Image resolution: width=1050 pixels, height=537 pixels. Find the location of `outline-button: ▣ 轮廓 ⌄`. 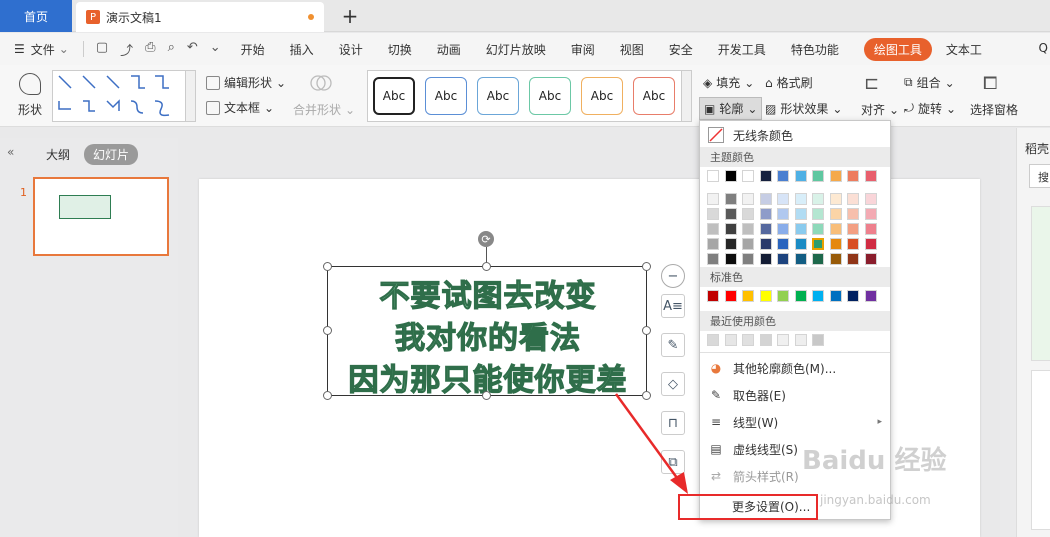

outline-button: ▣ 轮廓 ⌄ is located at coordinates (731, 108).